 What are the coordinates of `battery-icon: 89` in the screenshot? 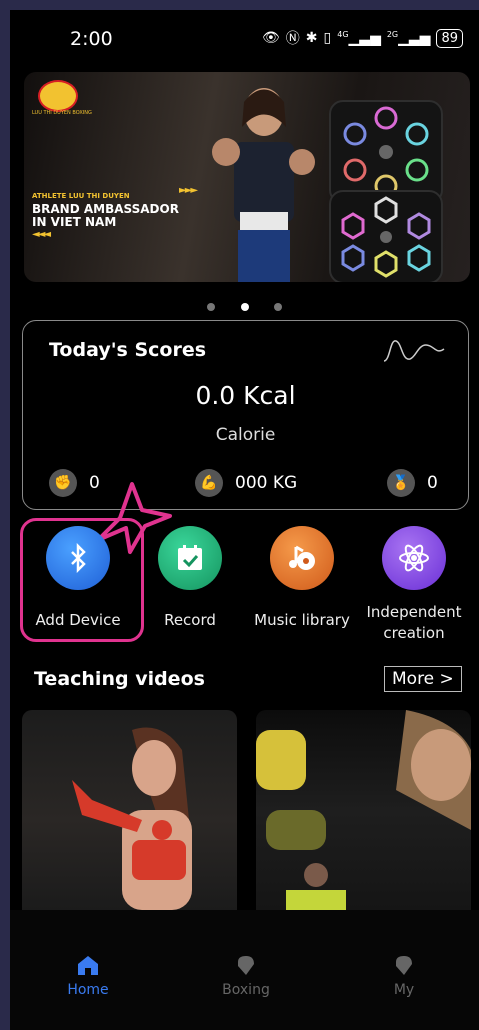 It's located at (449, 38).